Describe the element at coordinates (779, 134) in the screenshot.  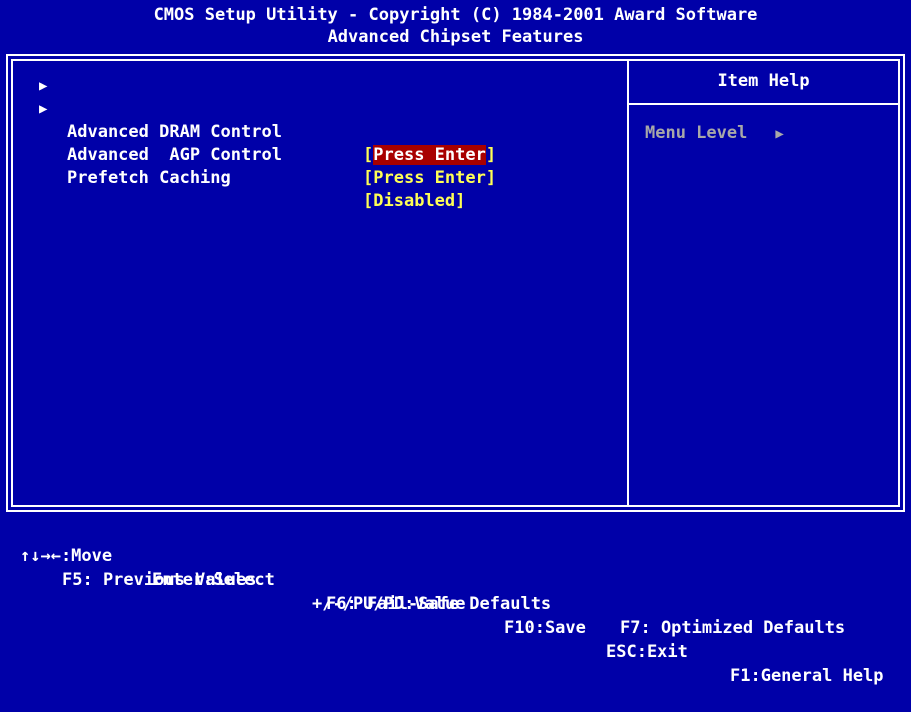
I see `menu-level-arrow-icon: ▶` at that location.